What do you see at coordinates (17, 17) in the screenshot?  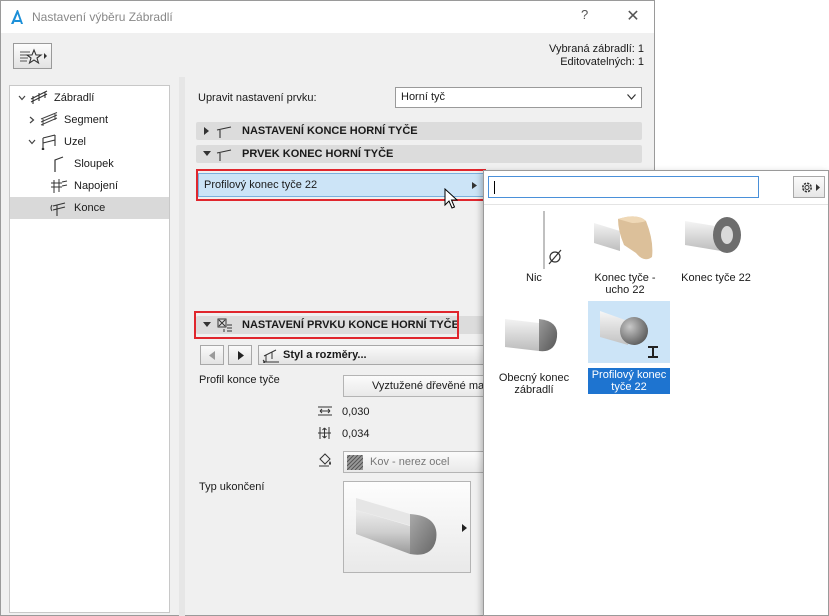 I see `archicad-icon` at bounding box center [17, 17].